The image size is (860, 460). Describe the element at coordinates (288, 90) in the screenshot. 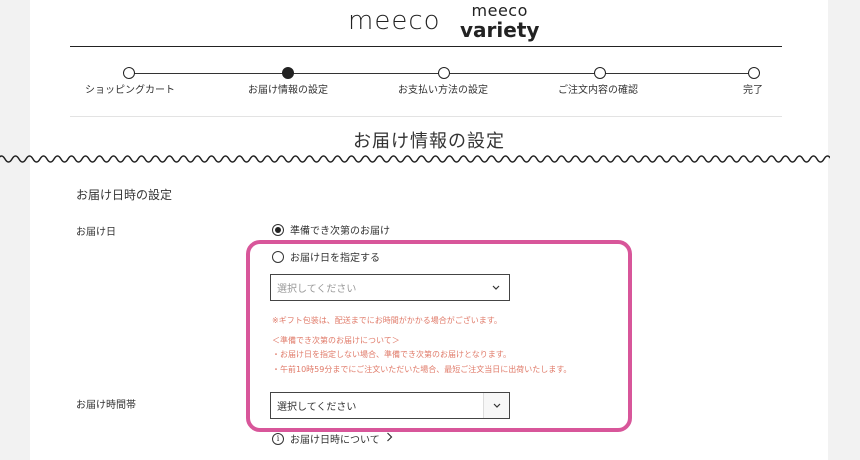

I see `step-label-delivery: お届け情報の設定` at that location.